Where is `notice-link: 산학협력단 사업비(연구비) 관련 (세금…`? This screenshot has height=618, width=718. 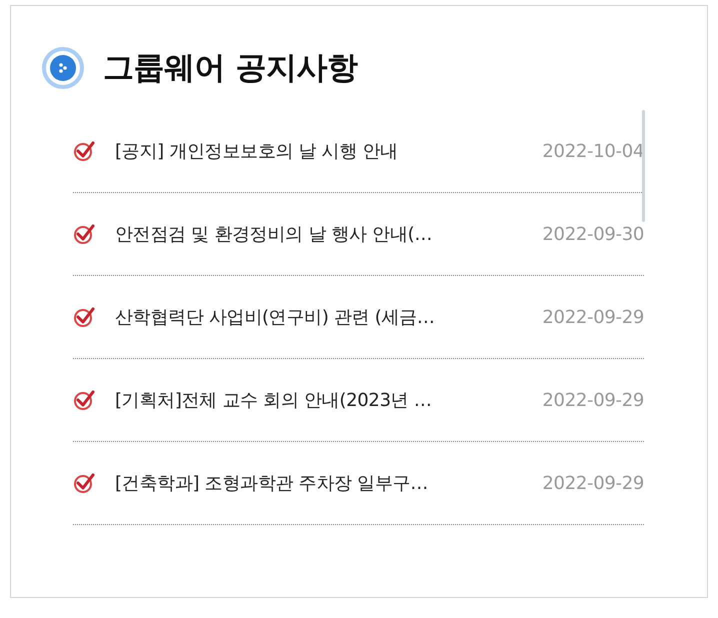
notice-link: 산학협력단 사업비(연구비) 관련 (세금… is located at coordinates (322, 317).